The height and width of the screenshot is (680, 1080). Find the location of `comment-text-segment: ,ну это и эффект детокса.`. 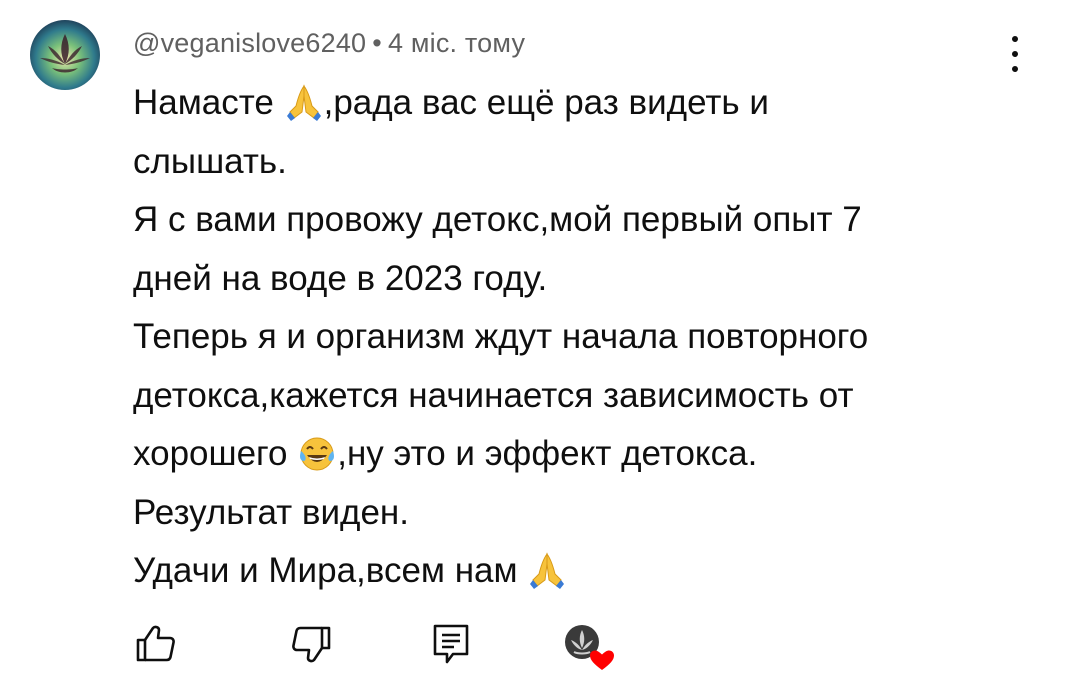

comment-text-segment: ,ну это и эффект детокса. is located at coordinates (547, 453).